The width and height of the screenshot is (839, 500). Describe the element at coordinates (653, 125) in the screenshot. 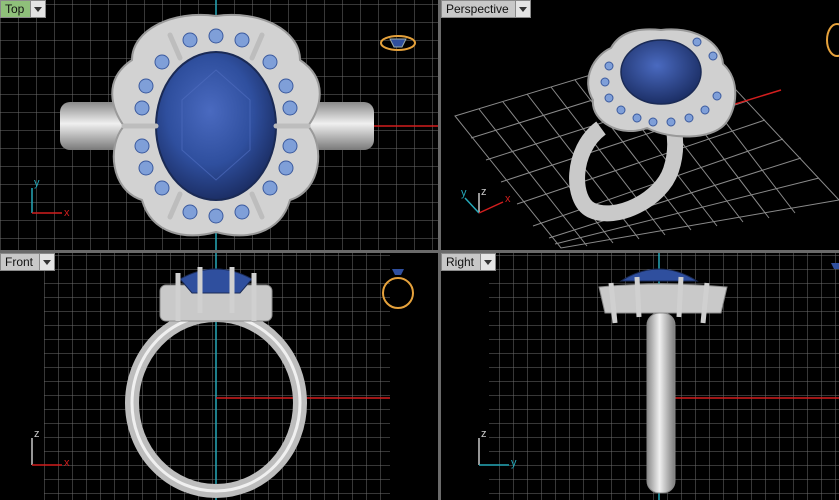

I see `ring-model-perspective` at that location.